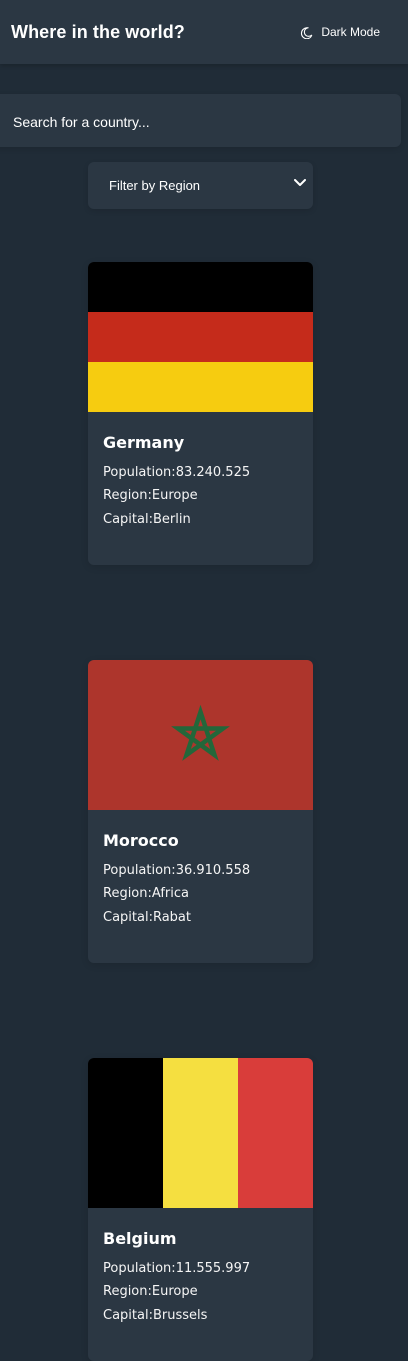 The image size is (408, 1361). I want to click on dark-mode-label: Dark Mode, so click(350, 32).